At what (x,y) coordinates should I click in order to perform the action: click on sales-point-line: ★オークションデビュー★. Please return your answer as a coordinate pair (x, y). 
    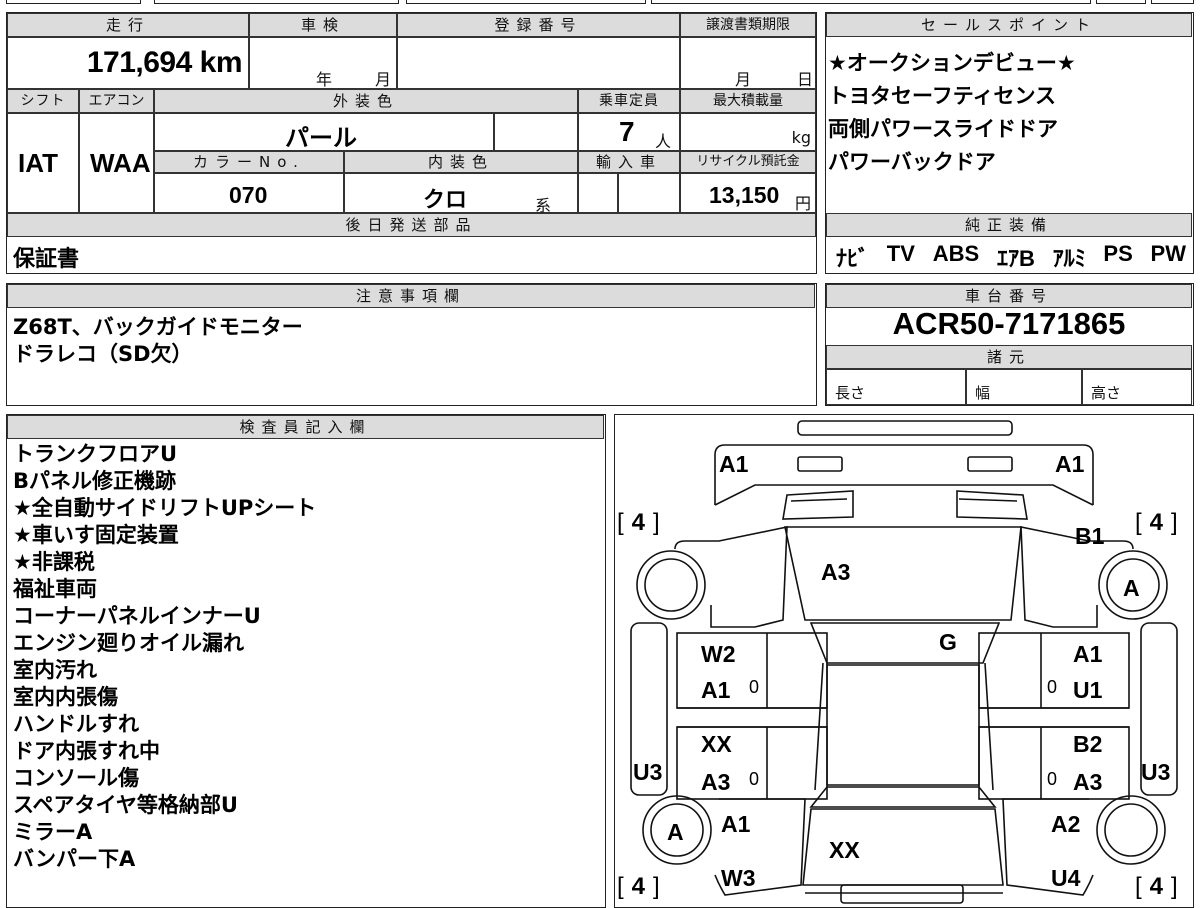
    Looking at the image, I should click on (952, 63).